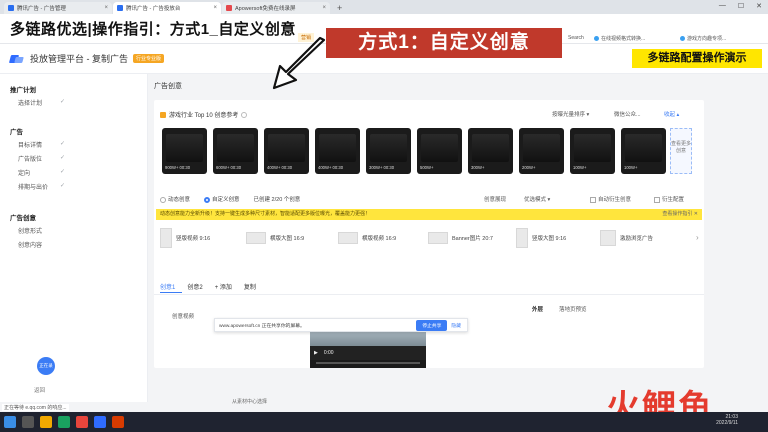 This screenshot has width=768, height=432. I want to click on notice-guide-link: 查看操作指引 ✕, so click(680, 214).